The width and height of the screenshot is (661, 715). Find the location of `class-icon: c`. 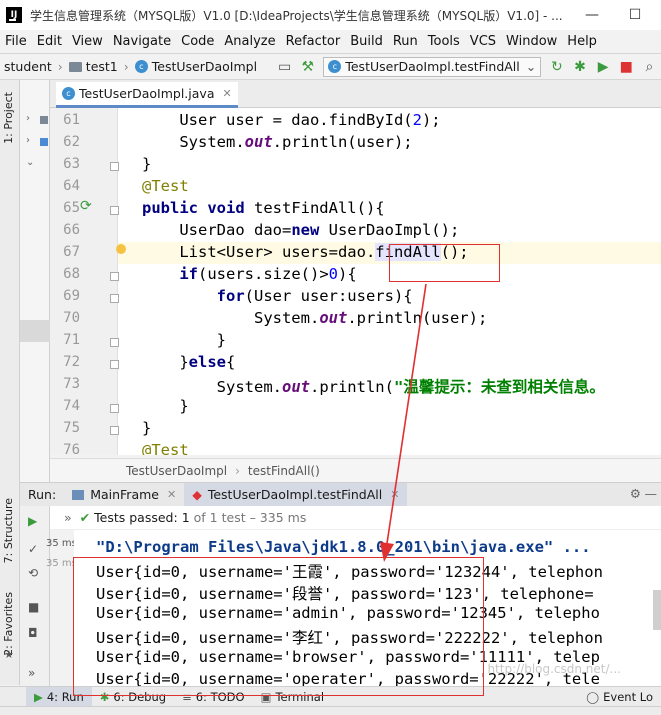

class-icon: c is located at coordinates (141, 66).